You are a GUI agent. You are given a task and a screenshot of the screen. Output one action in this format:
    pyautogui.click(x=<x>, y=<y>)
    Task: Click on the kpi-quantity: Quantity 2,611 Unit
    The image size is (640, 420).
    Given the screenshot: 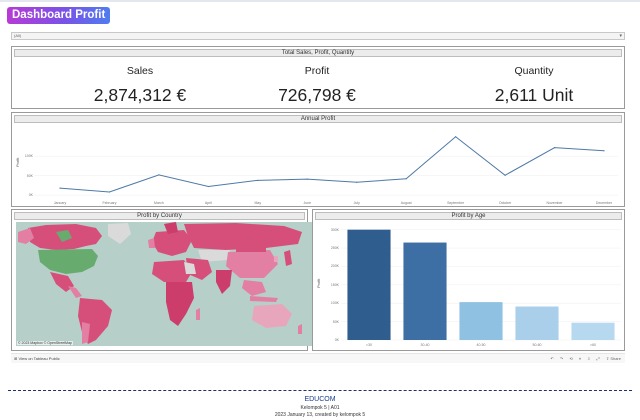 What is the action you would take?
    pyautogui.click(x=534, y=85)
    